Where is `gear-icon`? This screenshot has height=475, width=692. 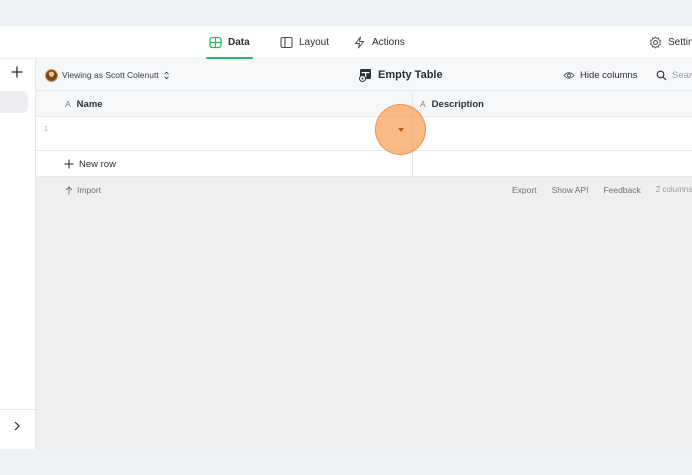
gear-icon is located at coordinates (655, 42).